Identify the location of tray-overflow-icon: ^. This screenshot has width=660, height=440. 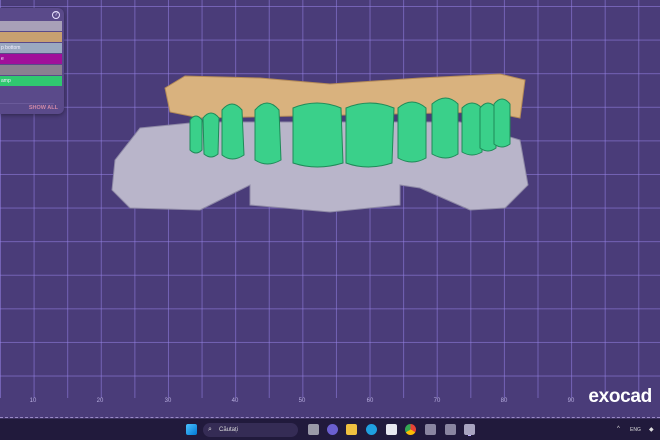
(618, 429).